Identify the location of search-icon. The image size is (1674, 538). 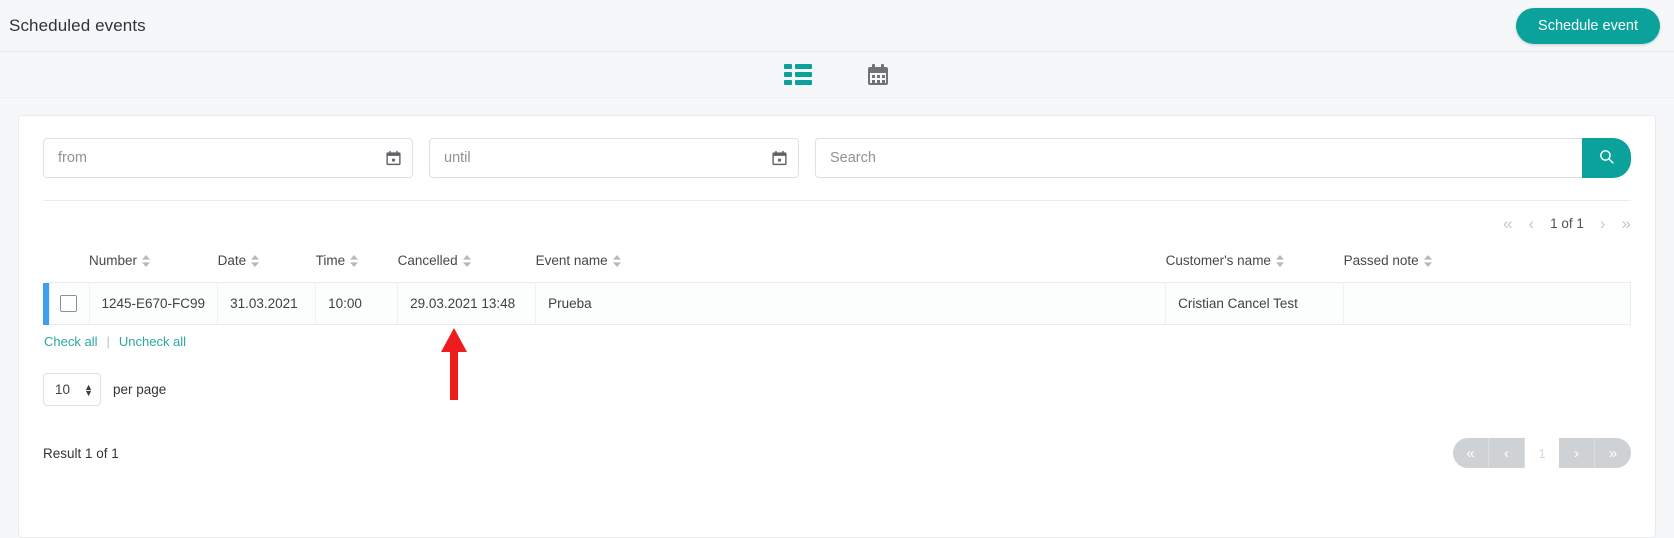
(1606, 158).